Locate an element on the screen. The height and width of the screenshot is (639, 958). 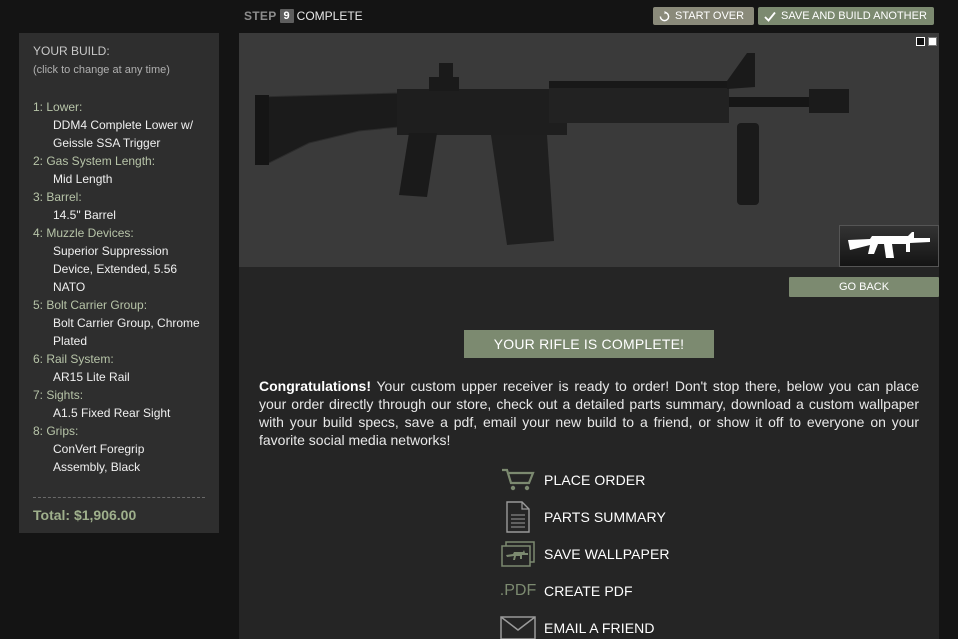
build-part-value: Plated is located at coordinates (119, 341).